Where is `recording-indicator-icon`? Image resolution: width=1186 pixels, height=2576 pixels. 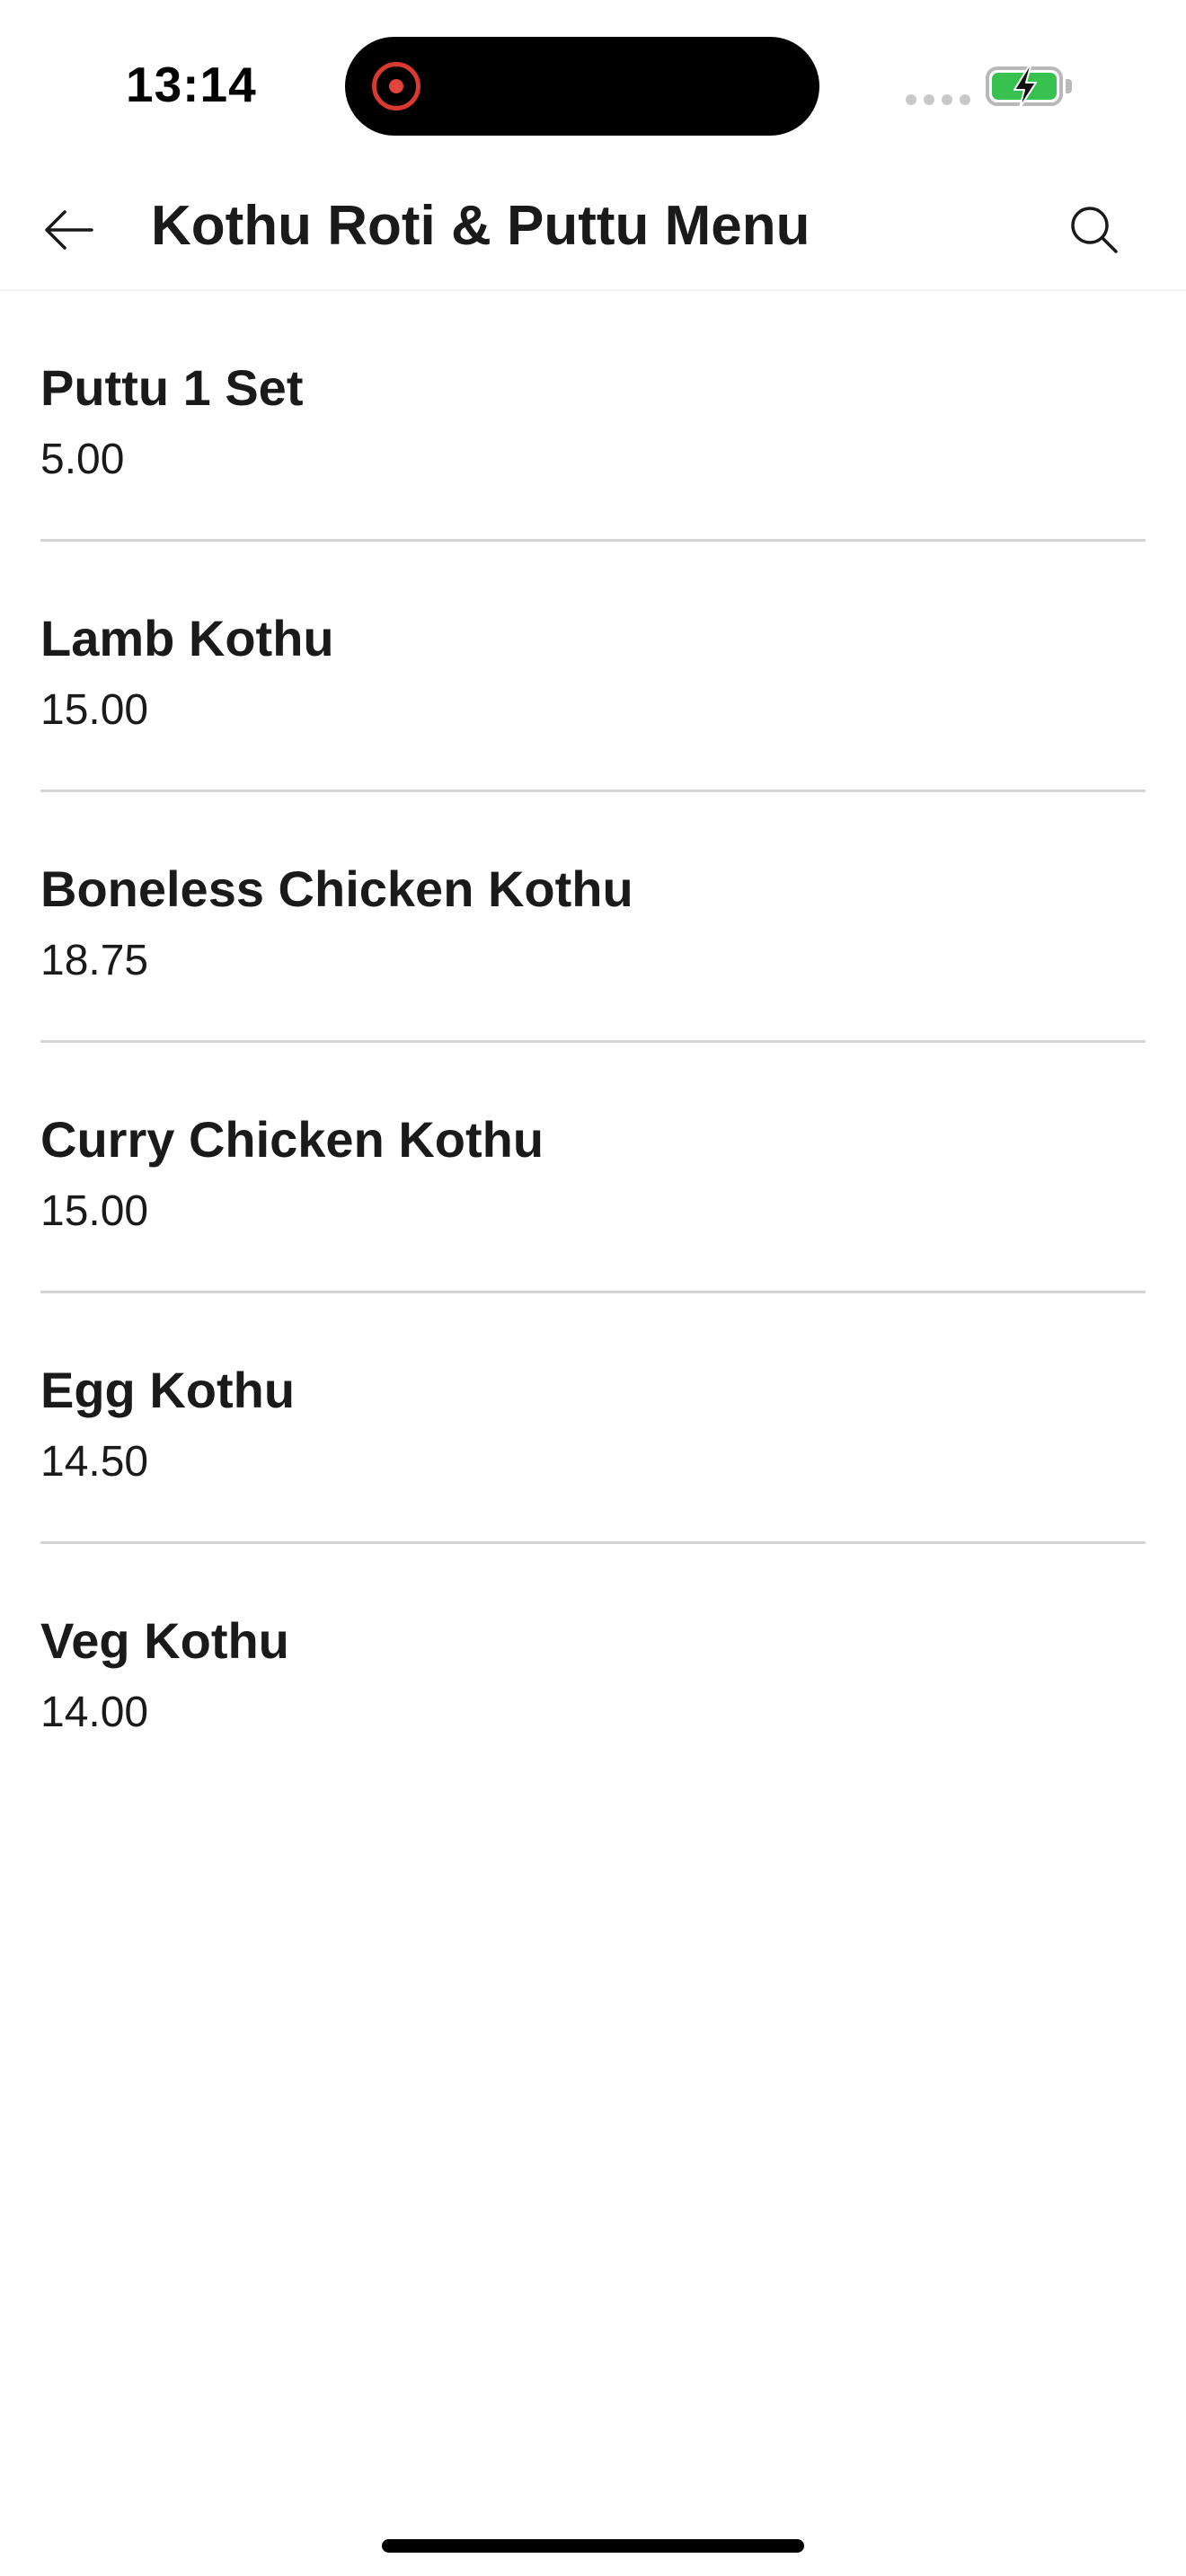
recording-indicator-icon is located at coordinates (396, 86).